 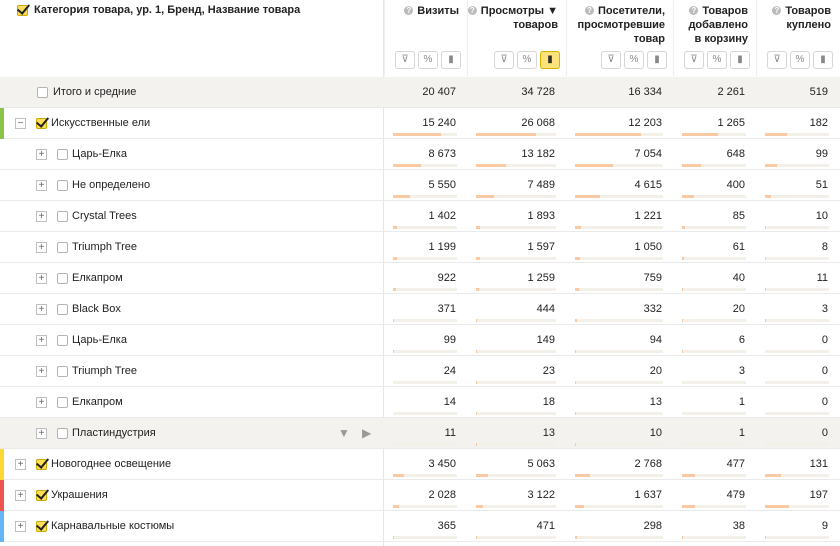 What do you see at coordinates (112, 526) in the screenshot?
I see `row-label: Карнавальные костюмы` at bounding box center [112, 526].